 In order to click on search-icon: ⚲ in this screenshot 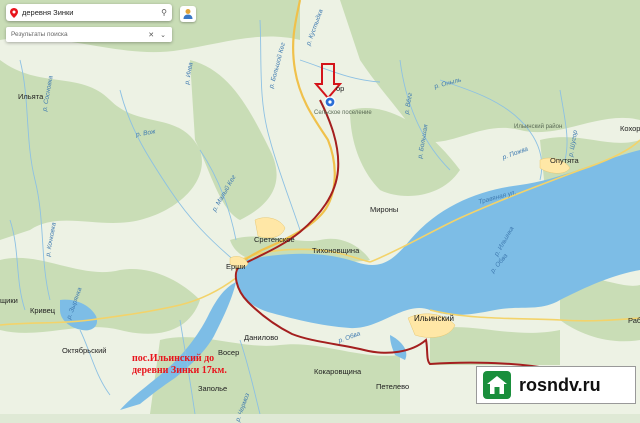, I will do `click(164, 12)`.